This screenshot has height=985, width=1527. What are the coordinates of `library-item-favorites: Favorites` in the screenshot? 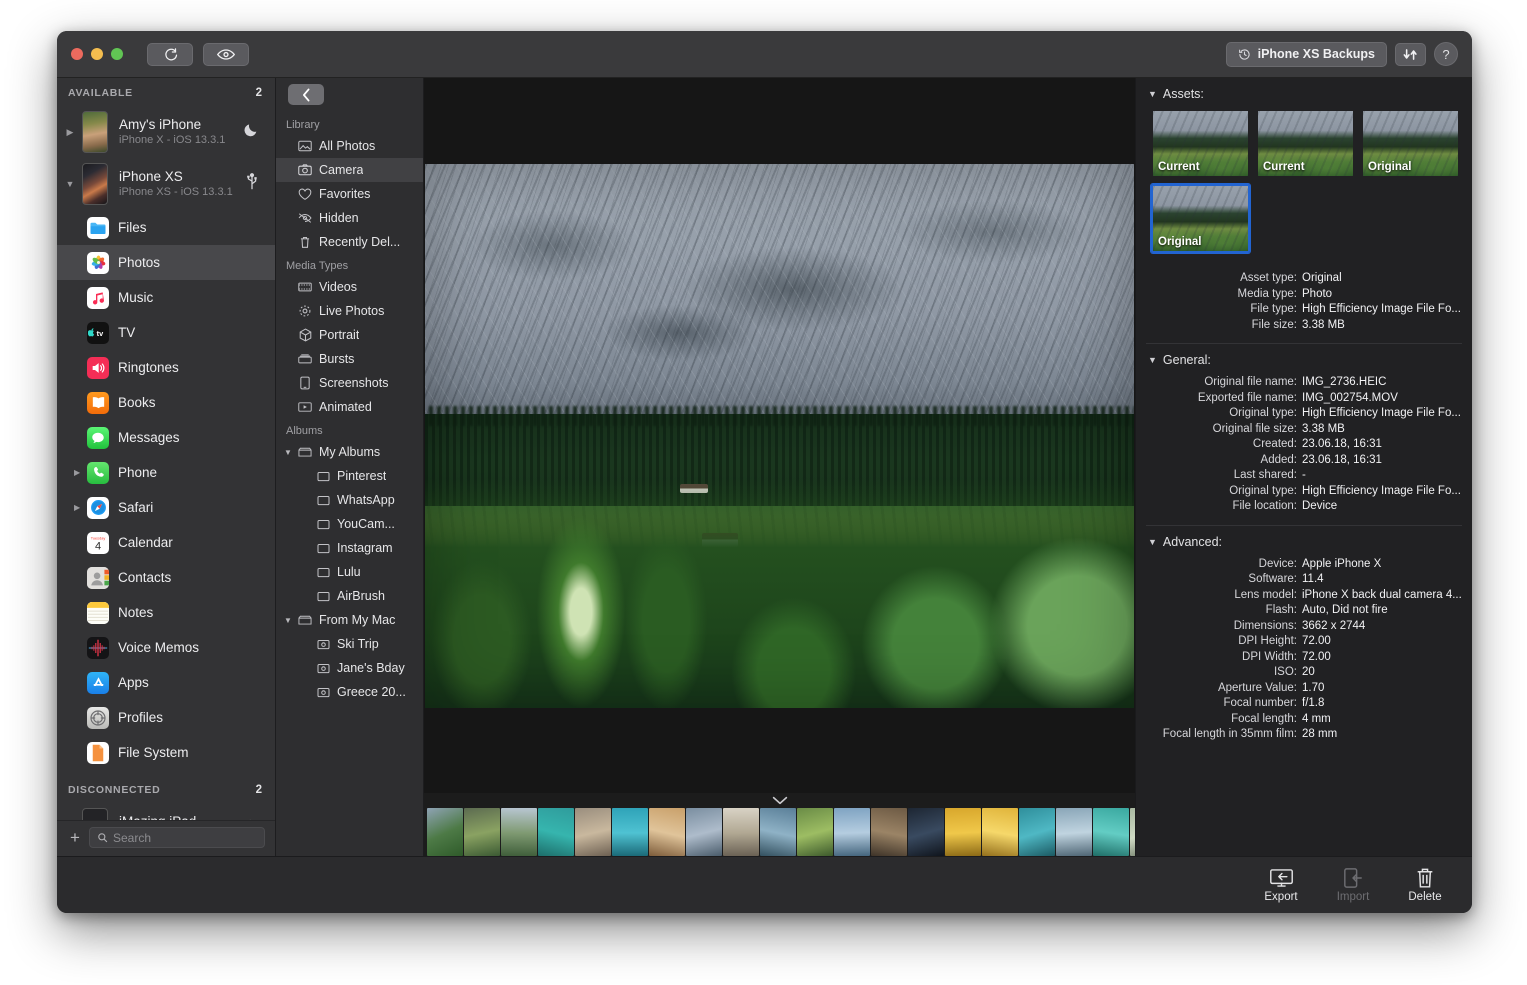 It's located at (349, 194).